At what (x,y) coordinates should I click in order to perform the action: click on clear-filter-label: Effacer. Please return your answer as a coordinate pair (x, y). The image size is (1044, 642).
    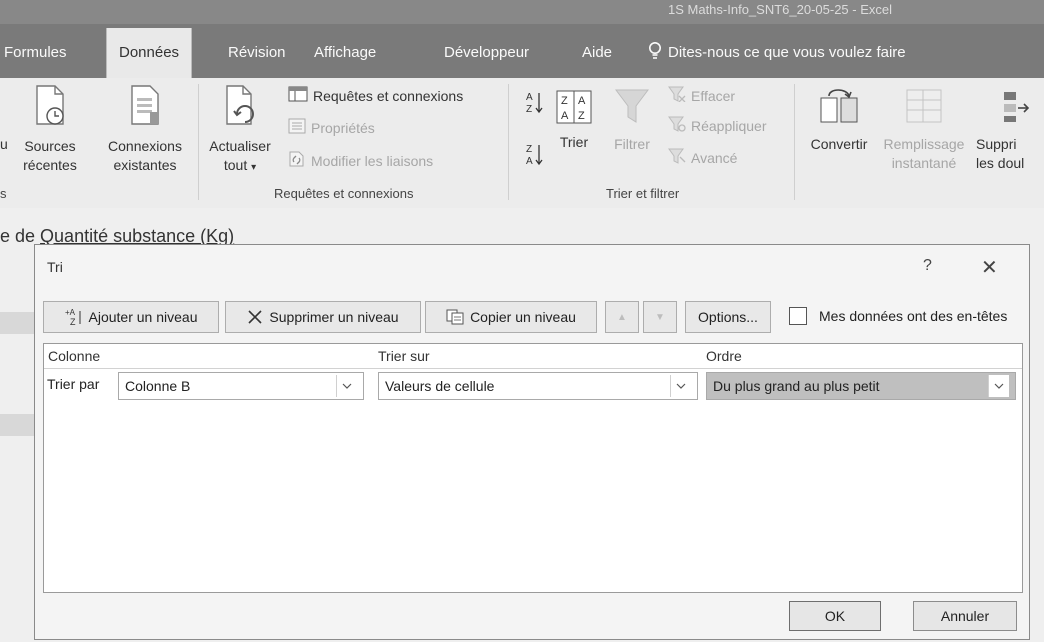
    Looking at the image, I should click on (713, 95).